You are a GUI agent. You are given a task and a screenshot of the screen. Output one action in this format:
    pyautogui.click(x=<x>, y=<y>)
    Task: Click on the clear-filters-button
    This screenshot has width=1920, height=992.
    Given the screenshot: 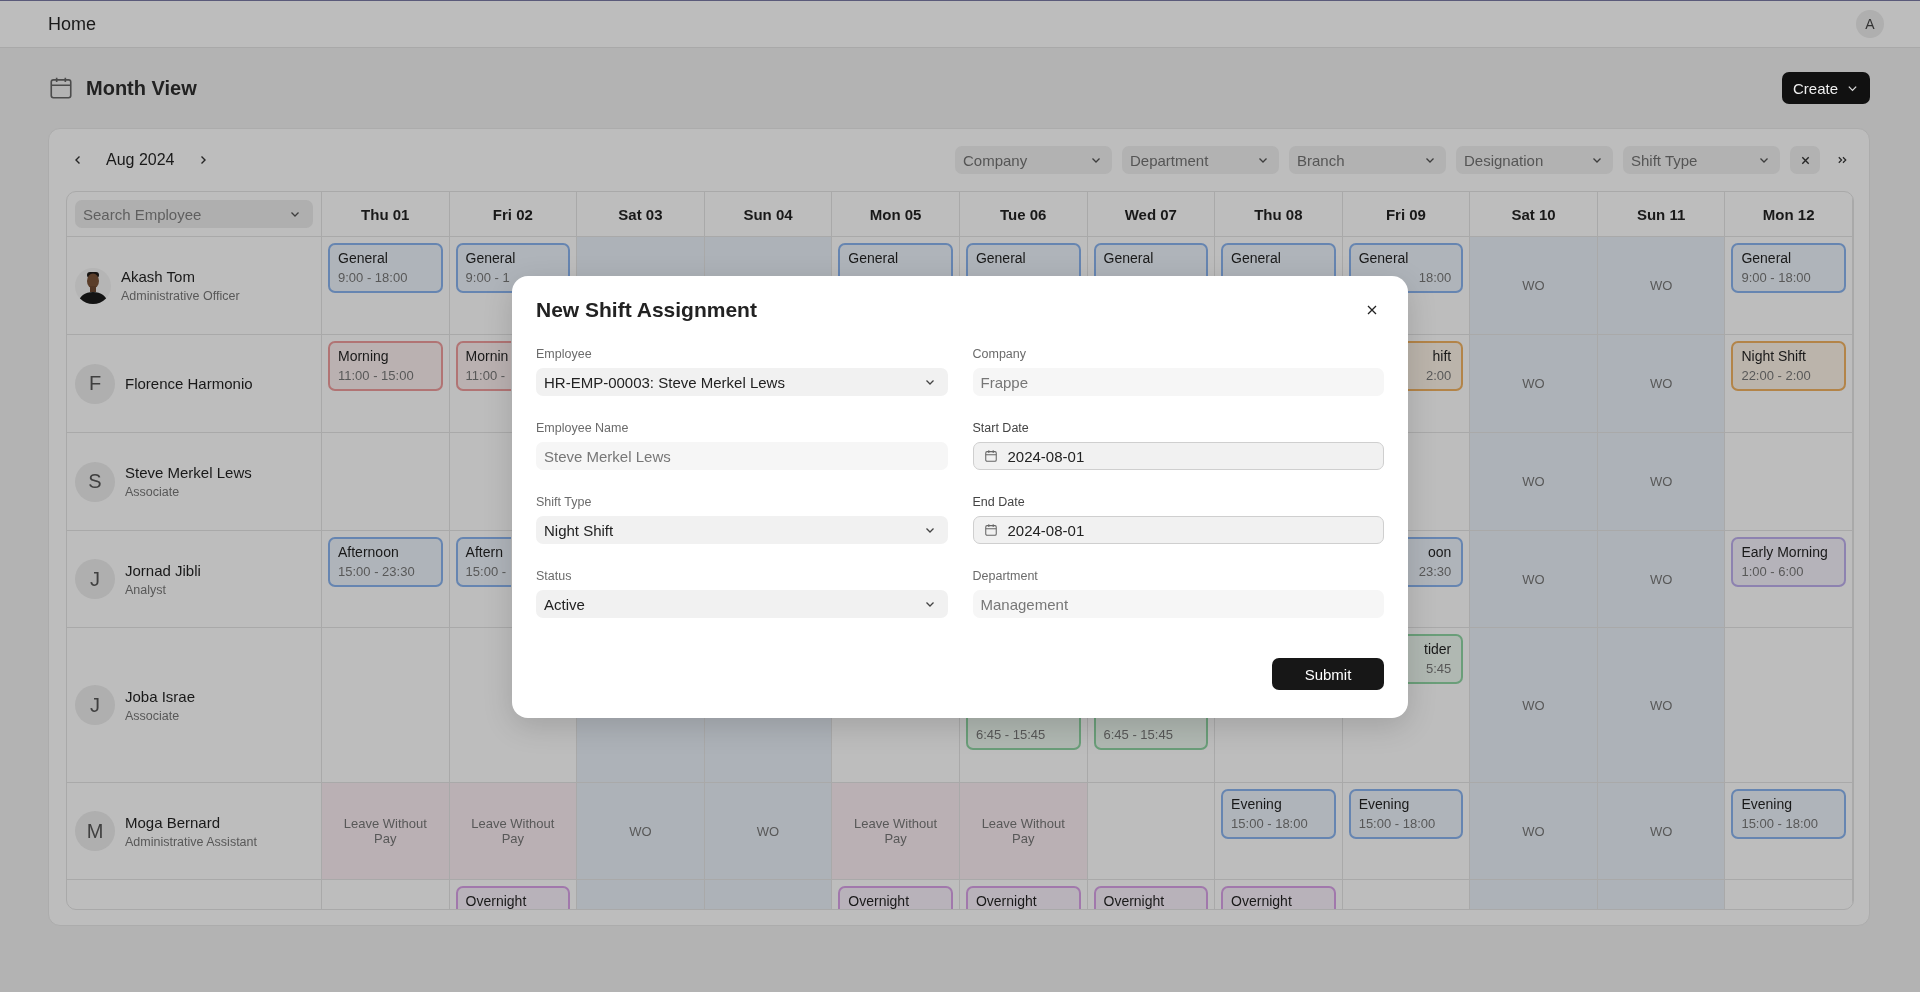 What is the action you would take?
    pyautogui.click(x=1805, y=160)
    